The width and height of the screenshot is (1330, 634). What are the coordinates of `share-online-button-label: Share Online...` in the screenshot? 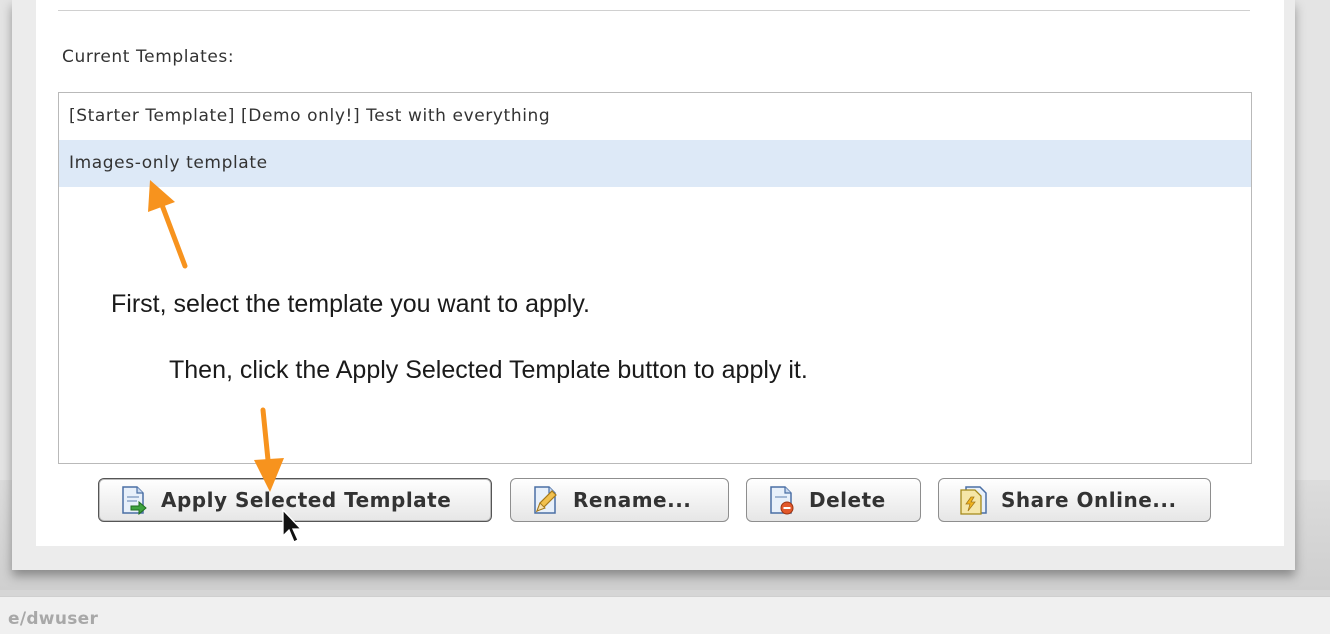 It's located at (1089, 500).